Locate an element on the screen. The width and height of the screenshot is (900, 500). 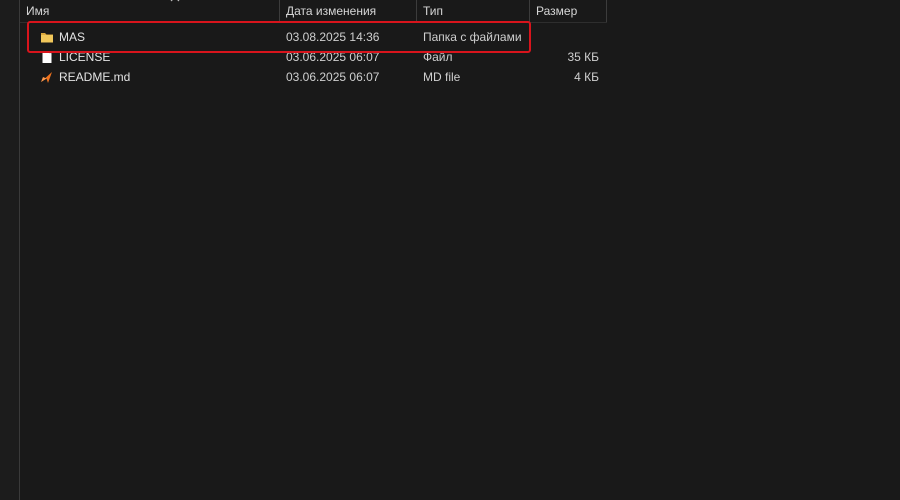
sort-ascending-icon is located at coordinates (175, 1).